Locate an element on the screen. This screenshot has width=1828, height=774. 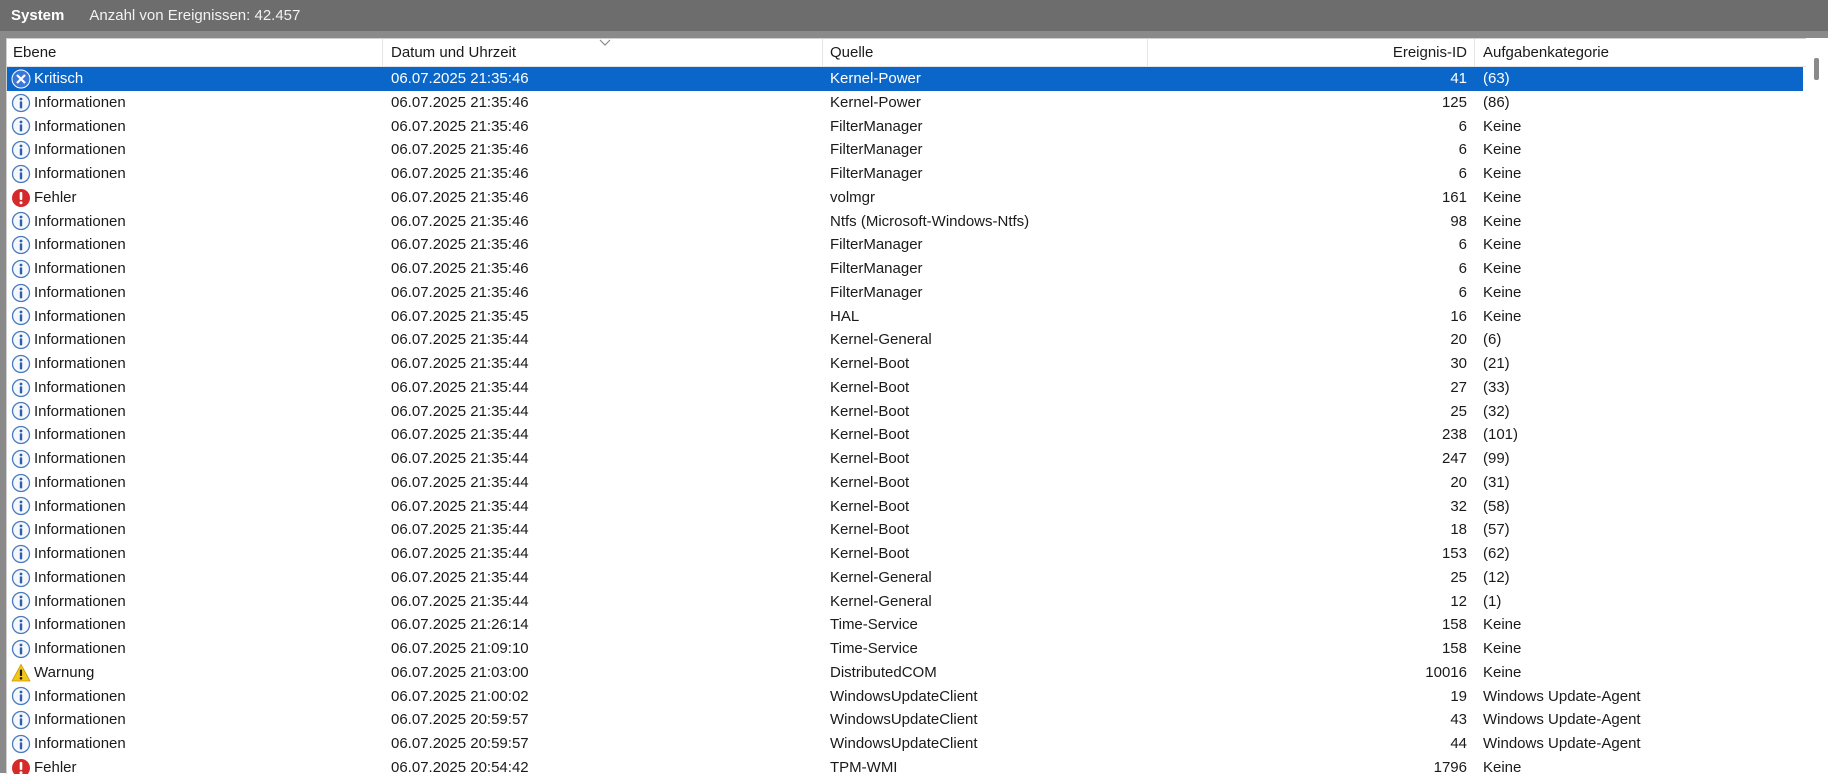
source-cell: WindowsUpdateClient is located at coordinates (904, 720).